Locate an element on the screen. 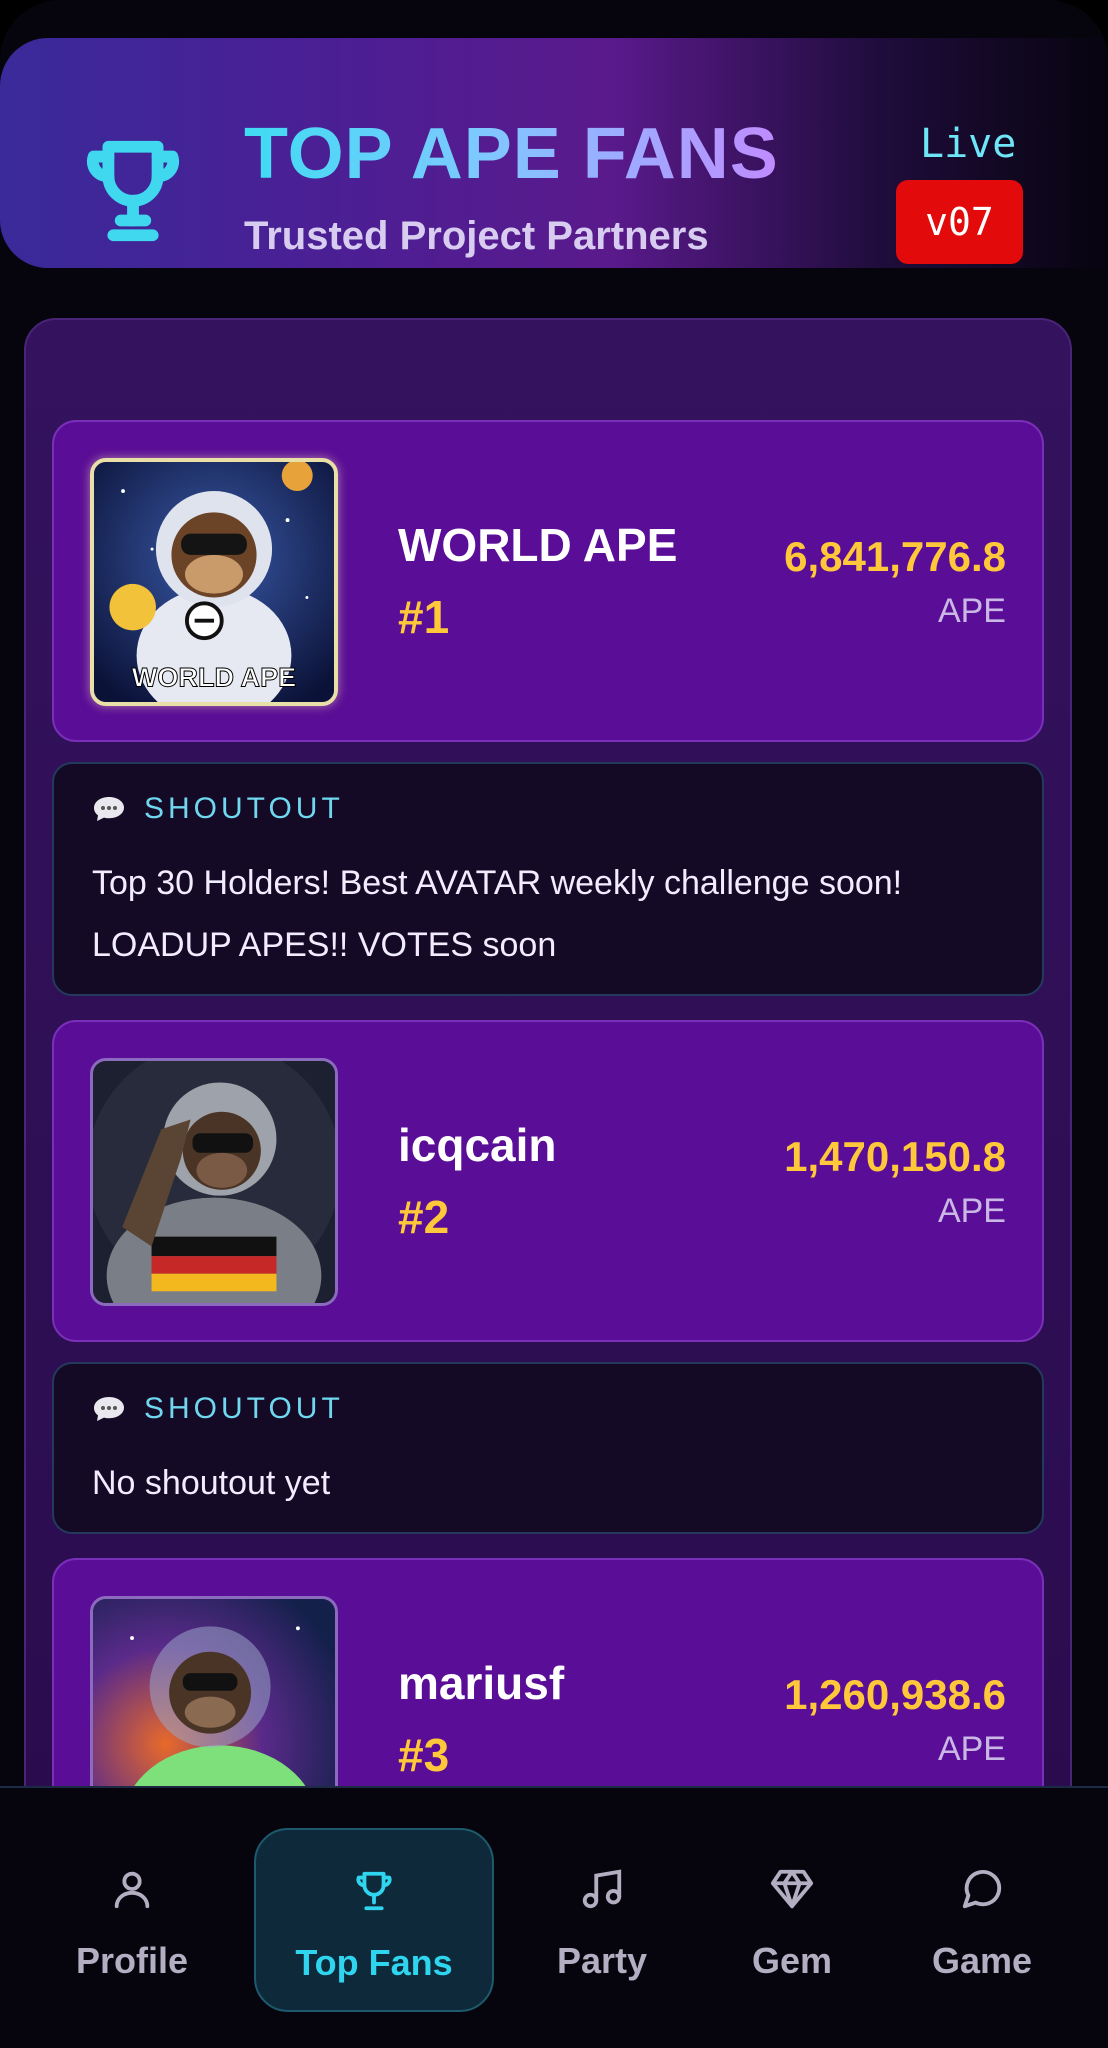  nav-profile: Profile is located at coordinates (132, 1920).